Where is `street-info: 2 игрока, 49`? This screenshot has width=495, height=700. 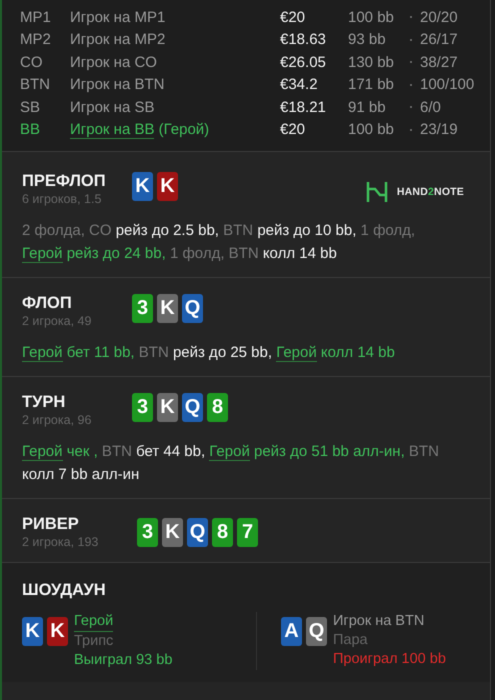
street-info: 2 игрока, 49 is located at coordinates (57, 321).